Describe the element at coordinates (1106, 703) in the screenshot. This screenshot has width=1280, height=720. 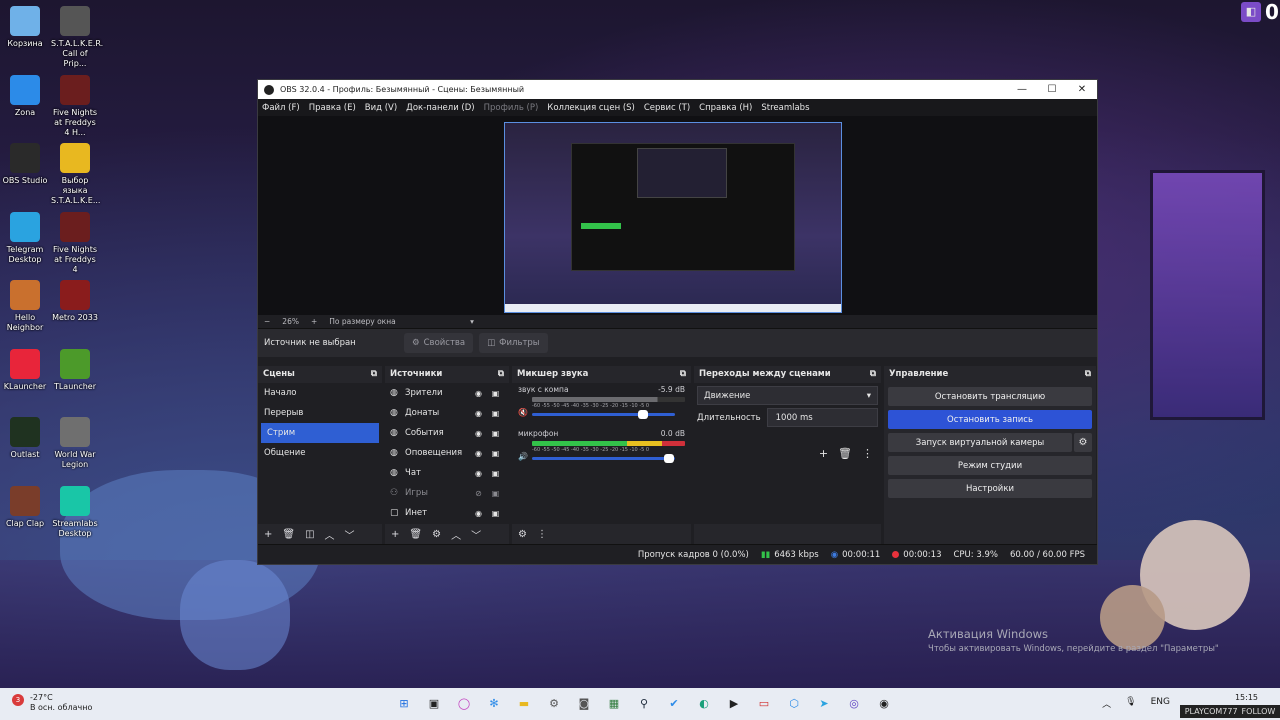
I see `chevron-up-icon: ︿` at that location.